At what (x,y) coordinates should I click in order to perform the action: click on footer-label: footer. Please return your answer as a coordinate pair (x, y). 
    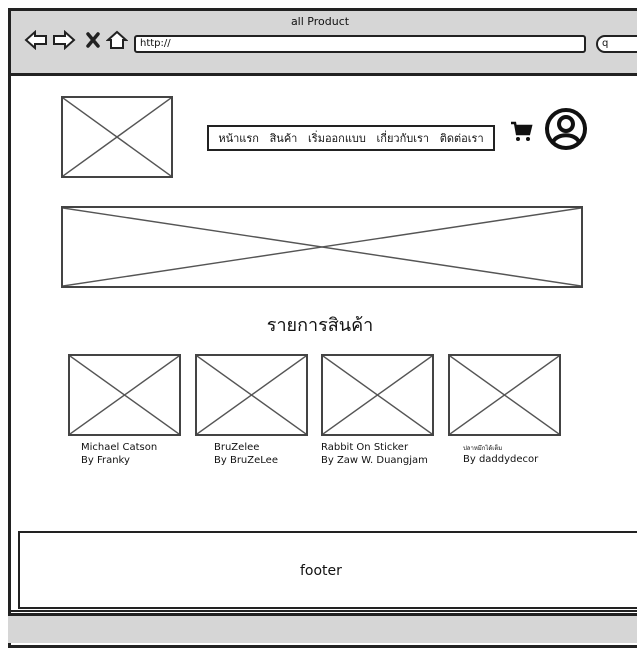
    Looking at the image, I should click on (321, 571).